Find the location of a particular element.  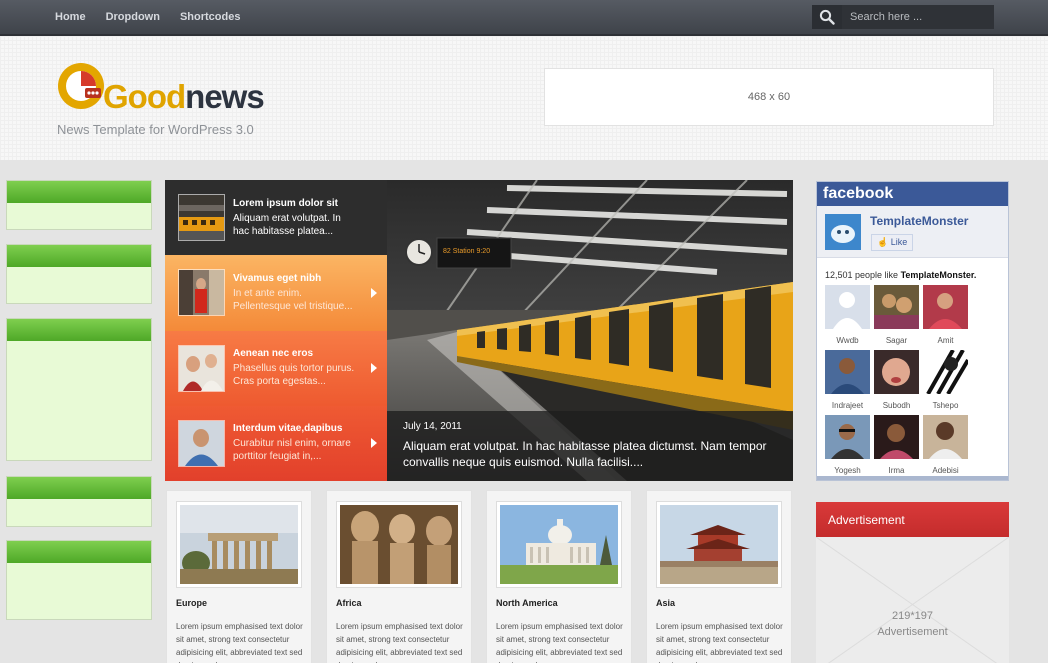

facebook-fan-count: 12,501 people like TemplateMonster. is located at coordinates (901, 275).